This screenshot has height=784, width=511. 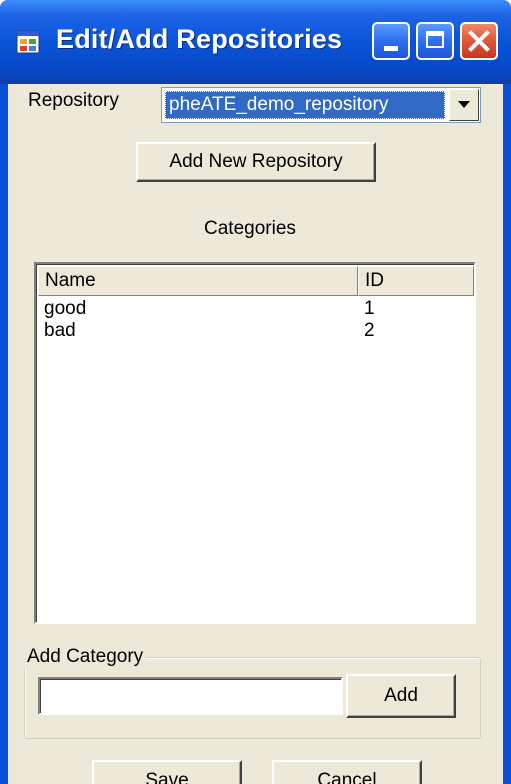 I want to click on maximize-icon, so click(x=435, y=39).